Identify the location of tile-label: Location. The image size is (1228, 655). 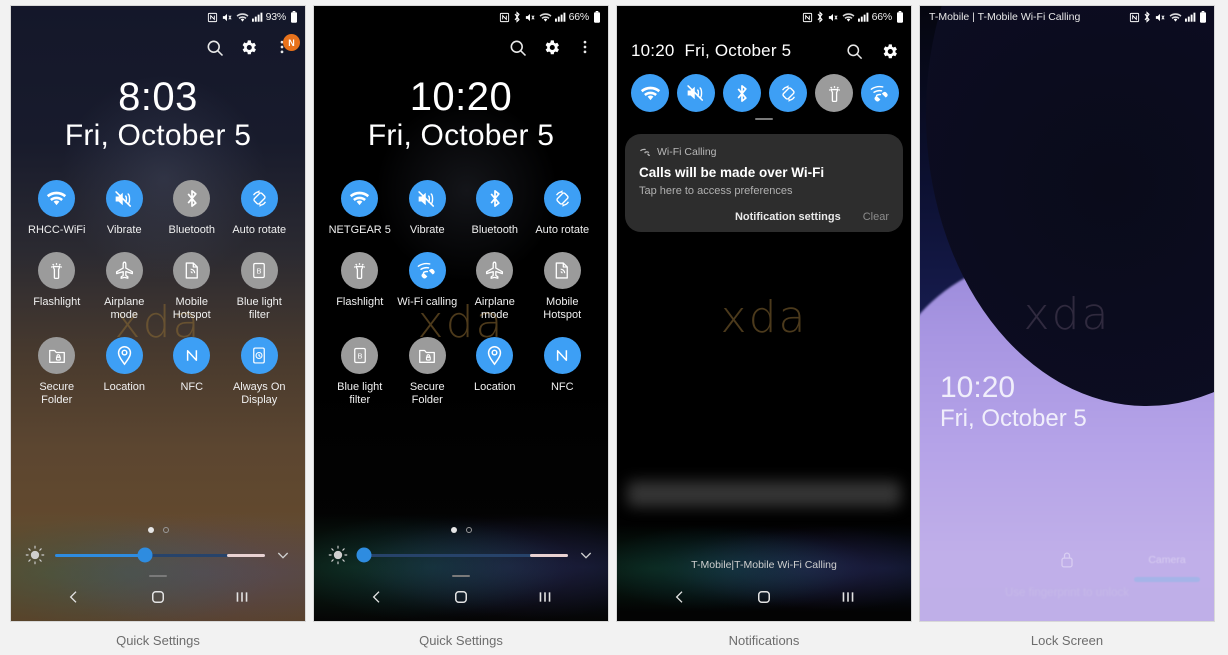
(494, 386).